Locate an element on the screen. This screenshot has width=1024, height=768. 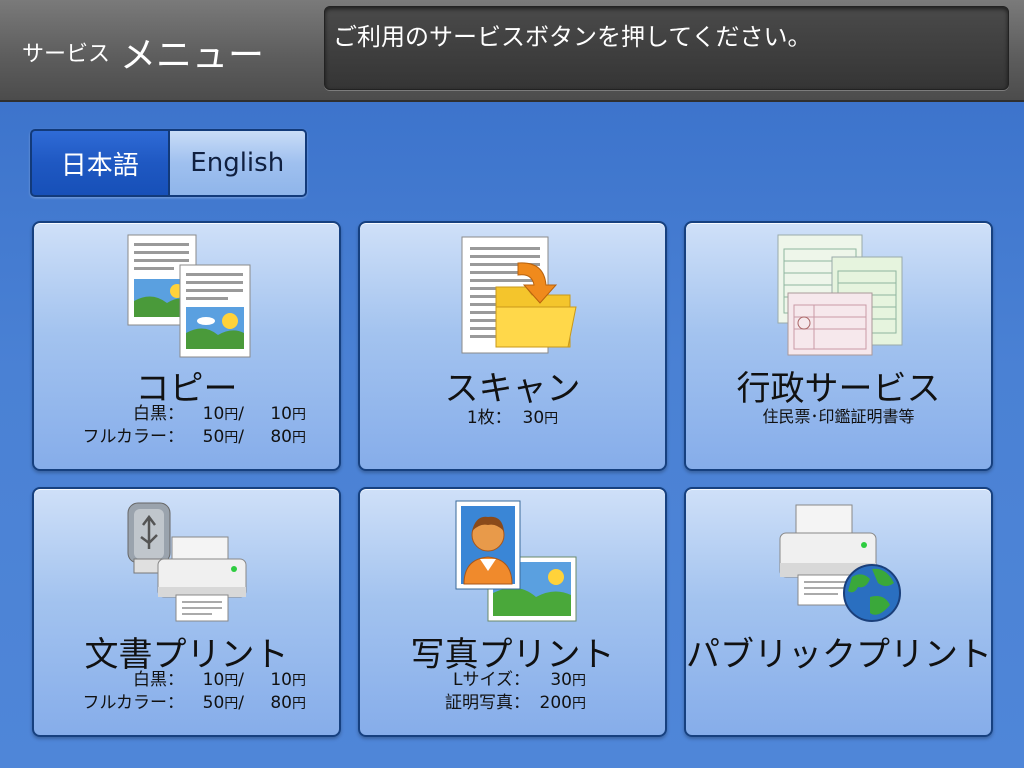
price-label: Lサイズ： is located at coordinates (491, 680).